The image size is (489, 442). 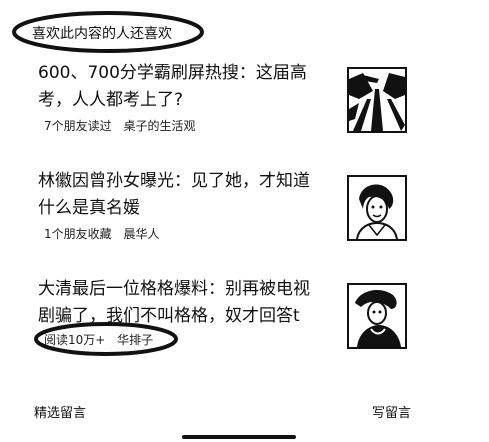 I want to click on article-meta: 7个朋友读过 桌子的生活观, so click(x=119, y=125).